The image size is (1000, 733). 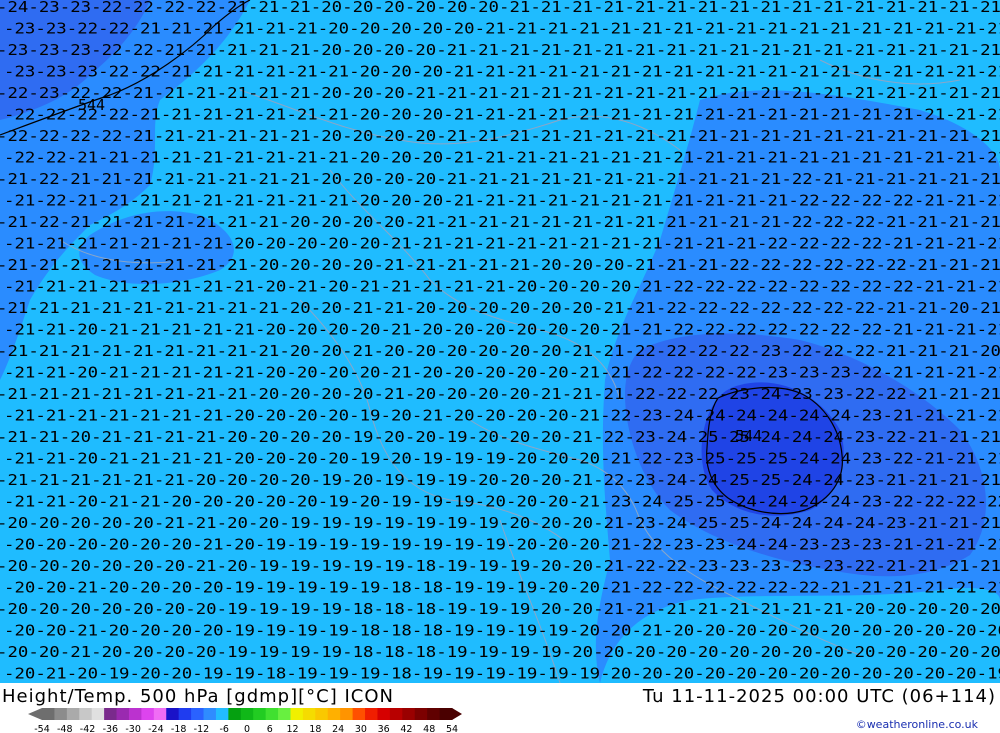 What do you see at coordinates (88, 728) in the screenshot?
I see `colorbar-tick-label: -42` at bounding box center [88, 728].